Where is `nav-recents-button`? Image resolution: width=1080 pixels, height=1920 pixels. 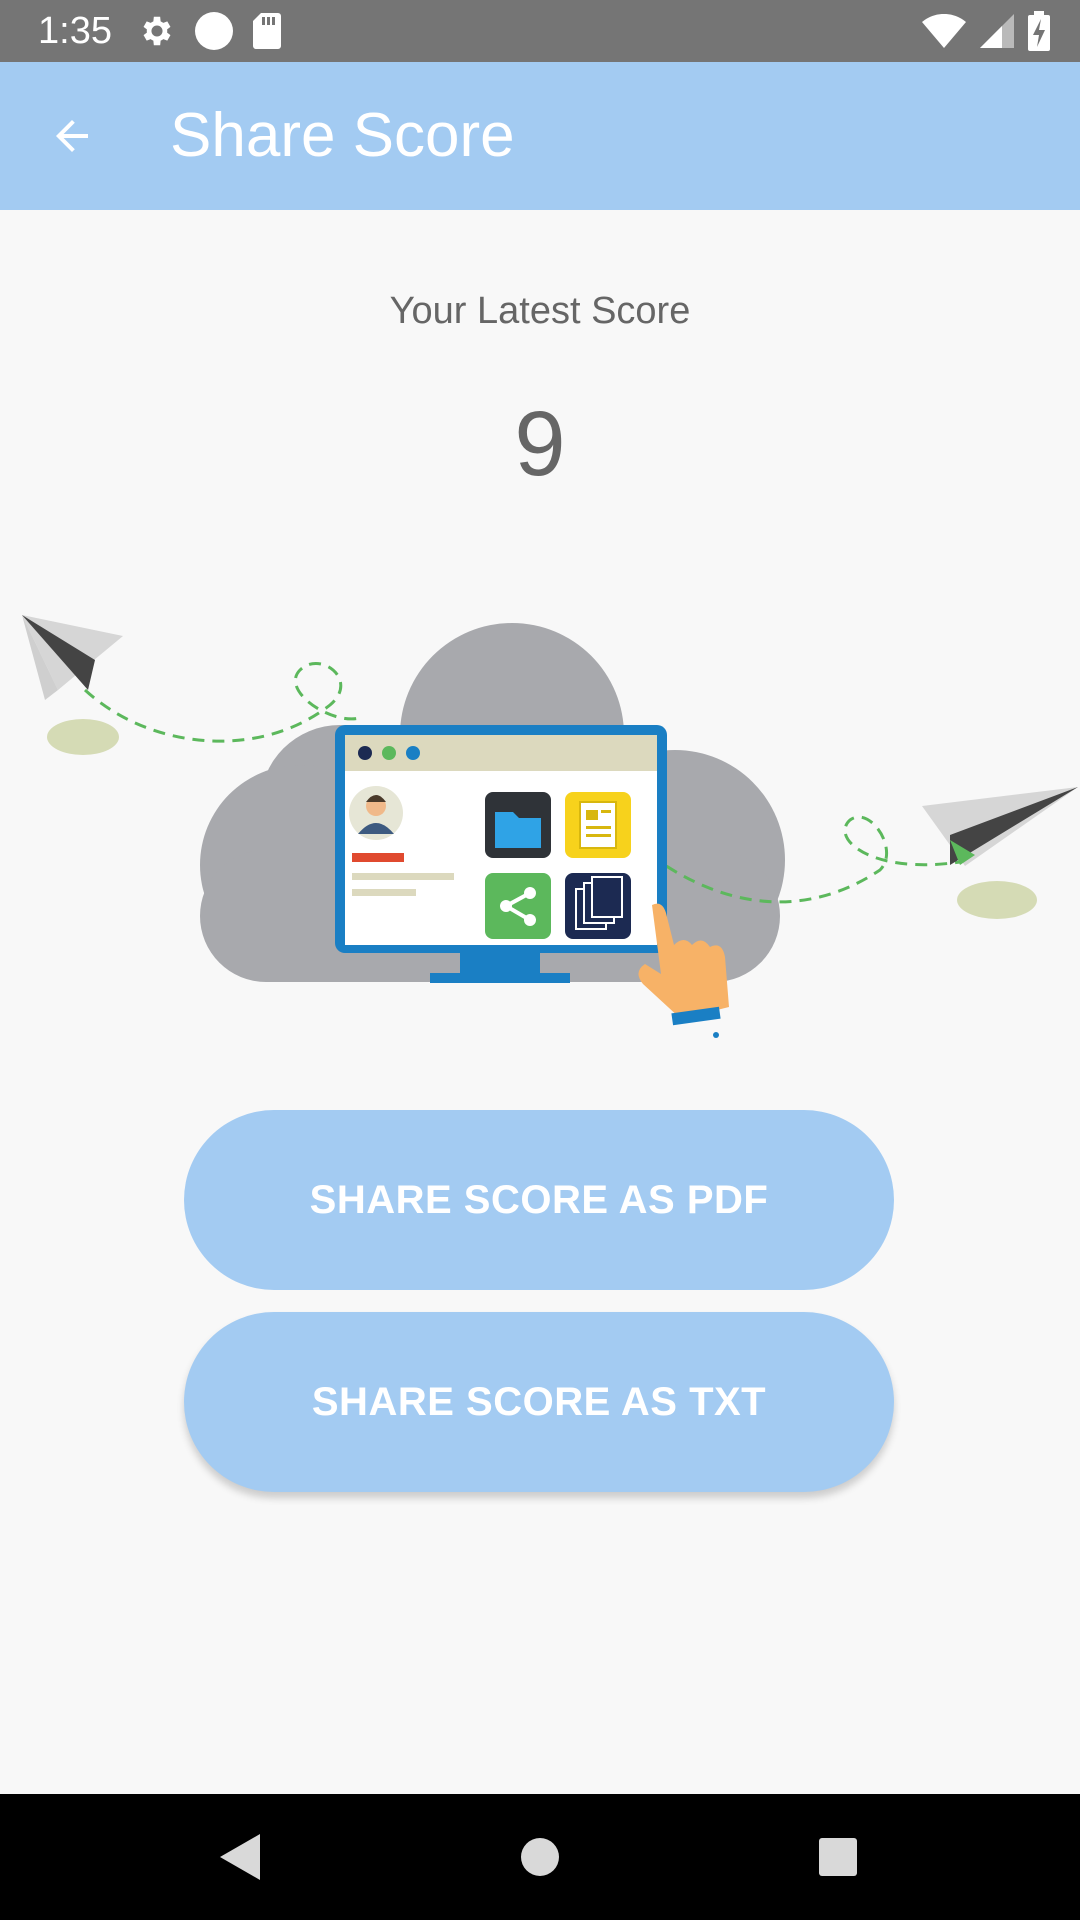 nav-recents-button is located at coordinates (838, 1857).